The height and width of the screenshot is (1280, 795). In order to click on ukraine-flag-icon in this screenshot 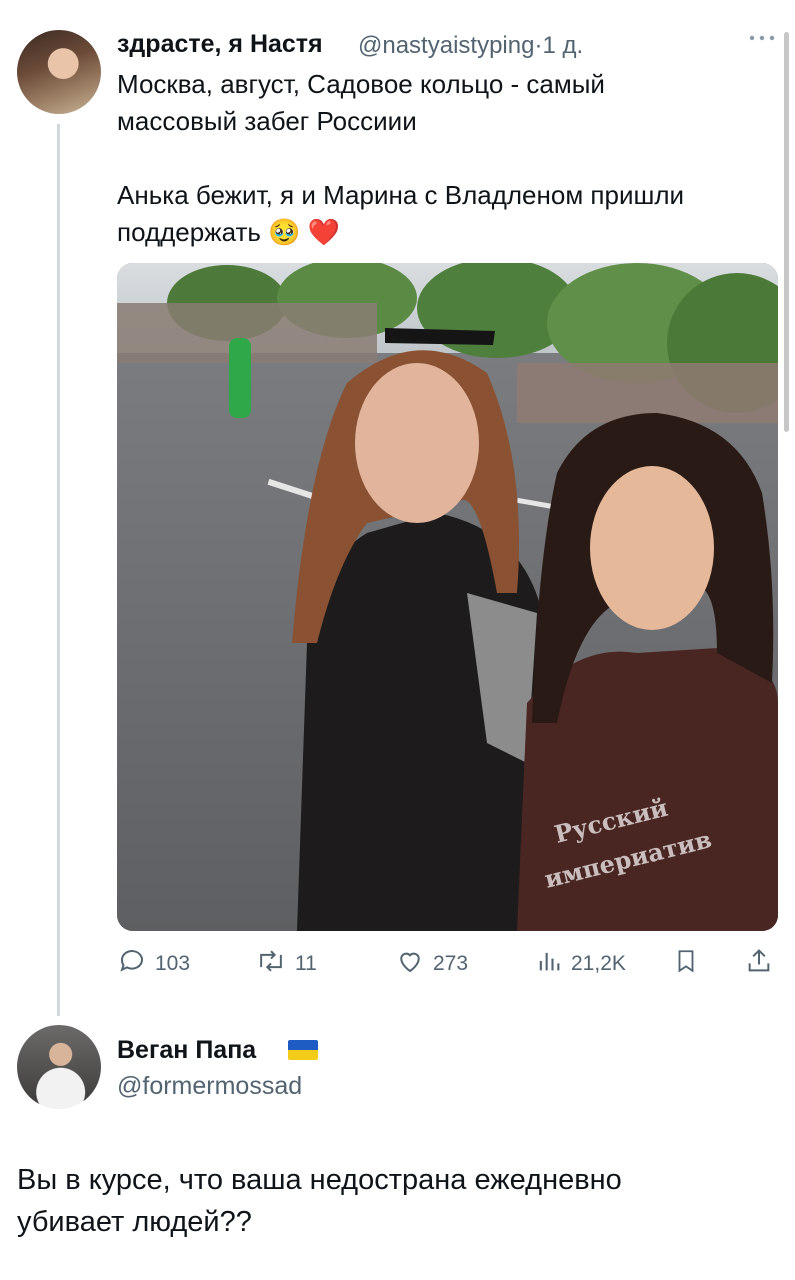, I will do `click(303, 1050)`.